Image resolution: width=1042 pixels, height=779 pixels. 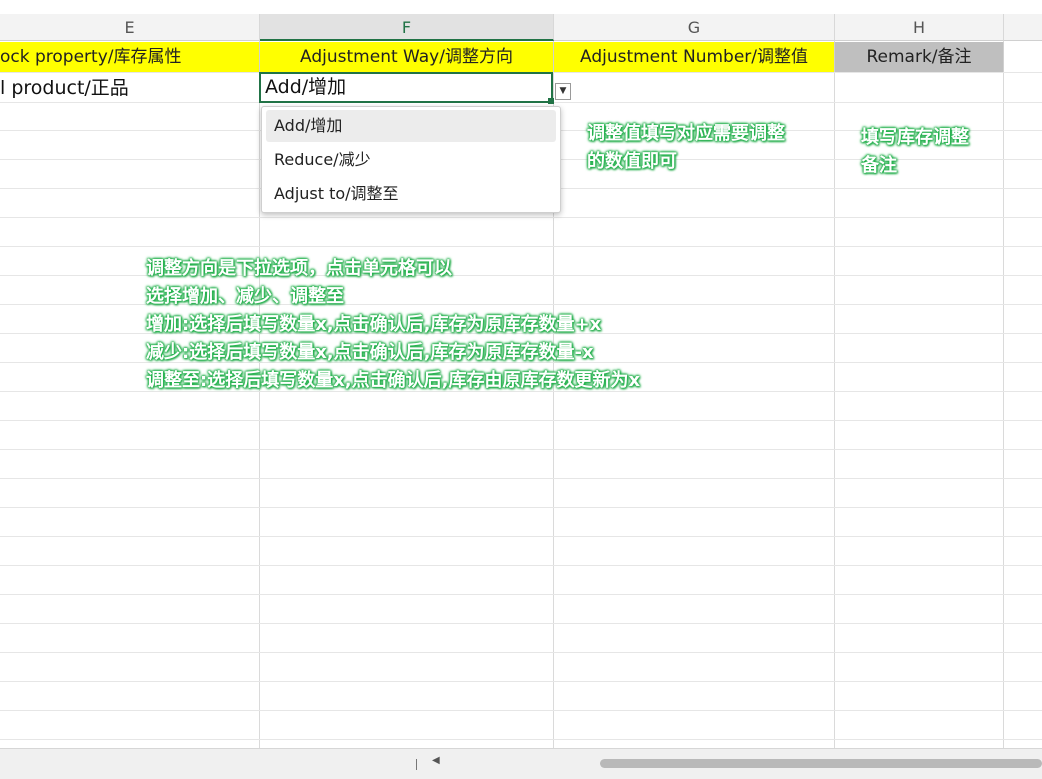 I want to click on column-header-g: G, so click(x=694, y=27).